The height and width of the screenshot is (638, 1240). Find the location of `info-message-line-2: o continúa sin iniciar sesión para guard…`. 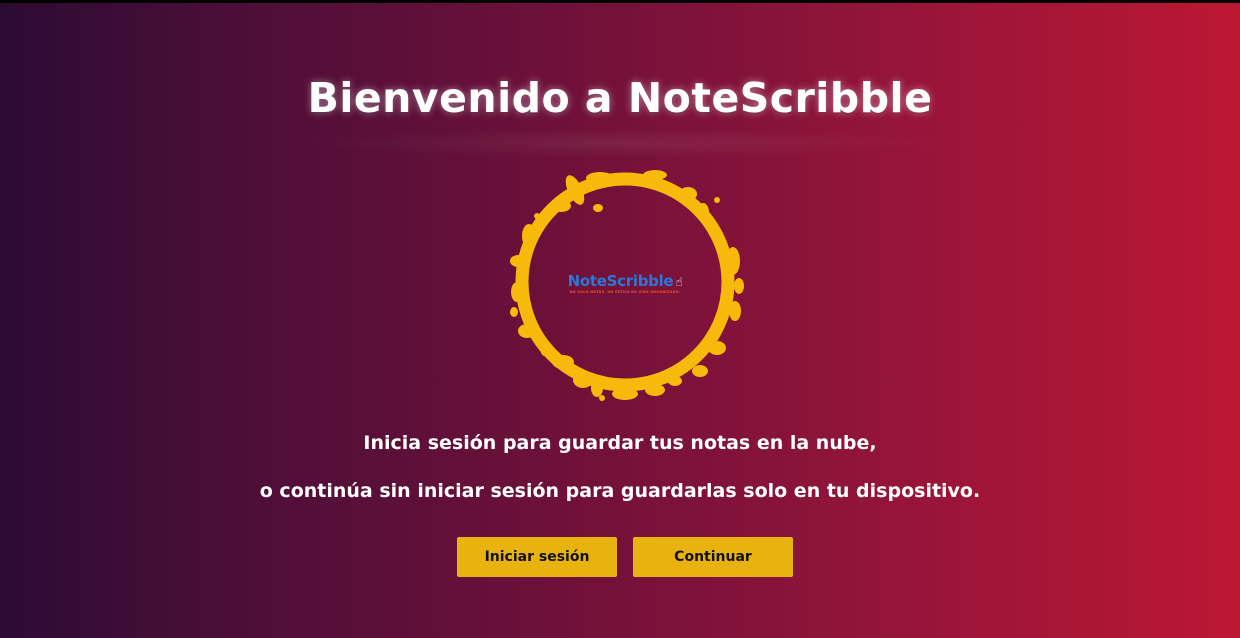

info-message-line-2: o continúa sin iniciar sesión para guard… is located at coordinates (620, 491).